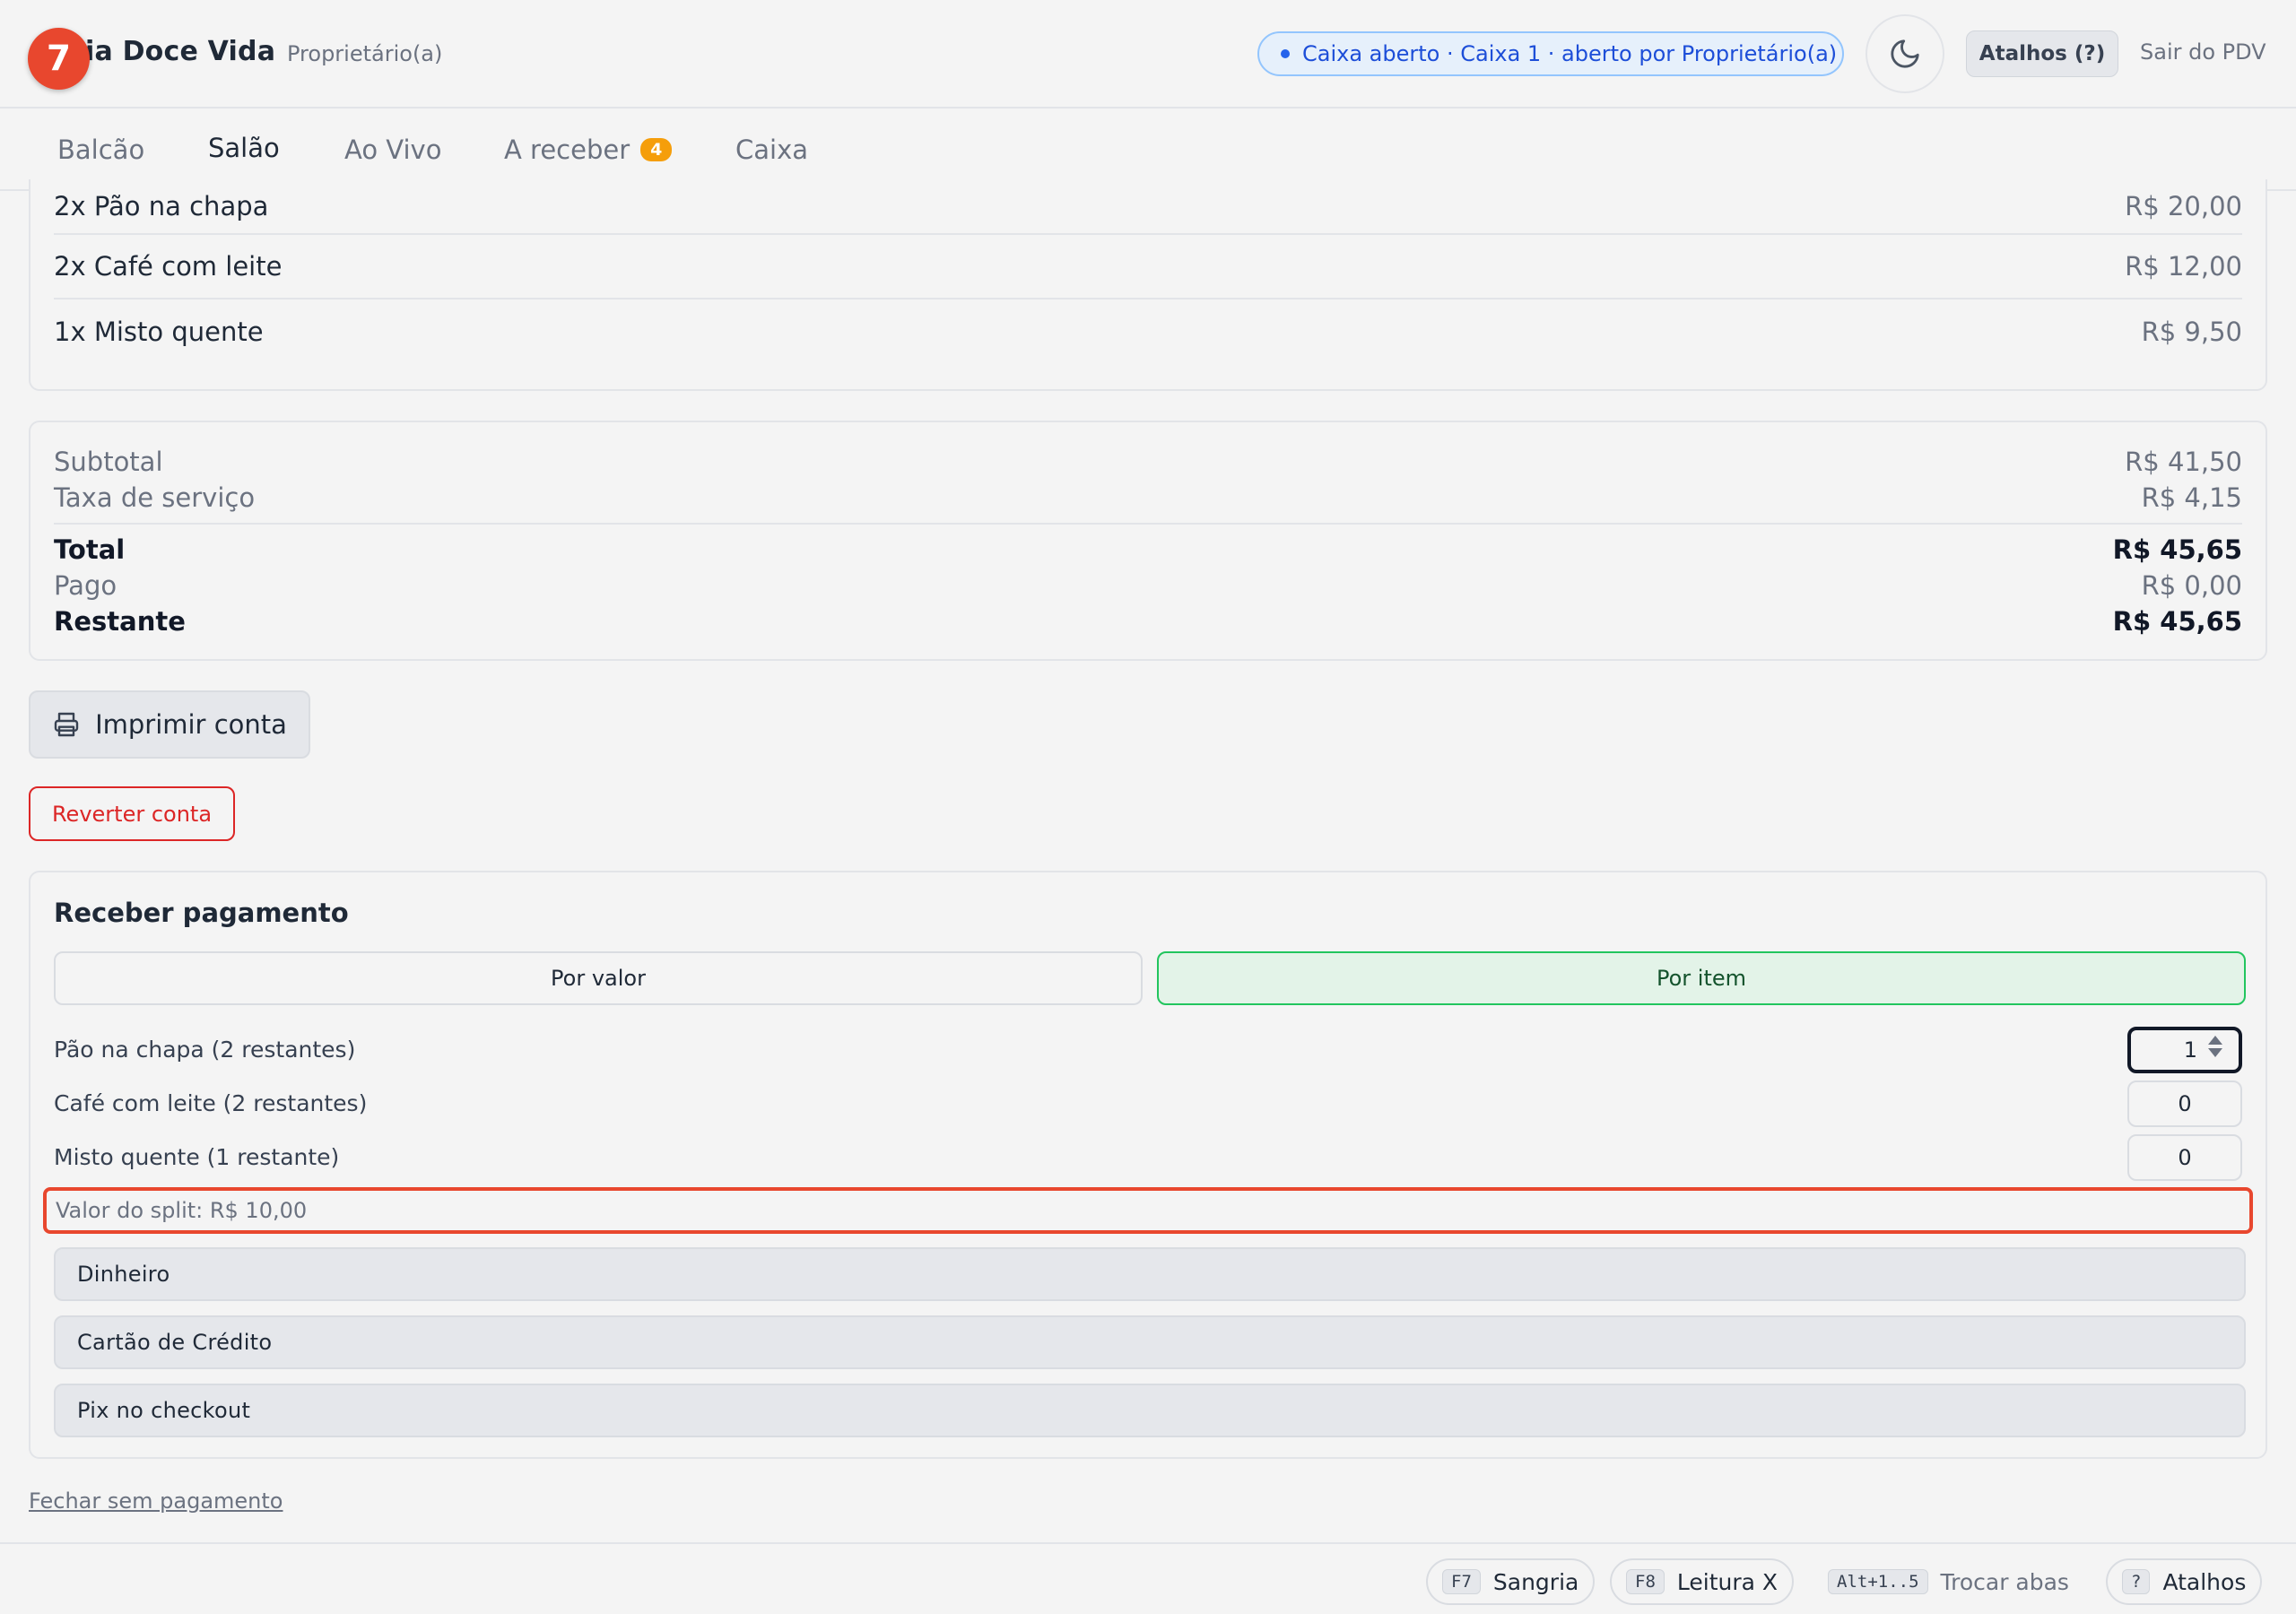 This screenshot has width=2296, height=1614. What do you see at coordinates (132, 813) in the screenshot?
I see `revert-bill-button: Reverter conta` at bounding box center [132, 813].